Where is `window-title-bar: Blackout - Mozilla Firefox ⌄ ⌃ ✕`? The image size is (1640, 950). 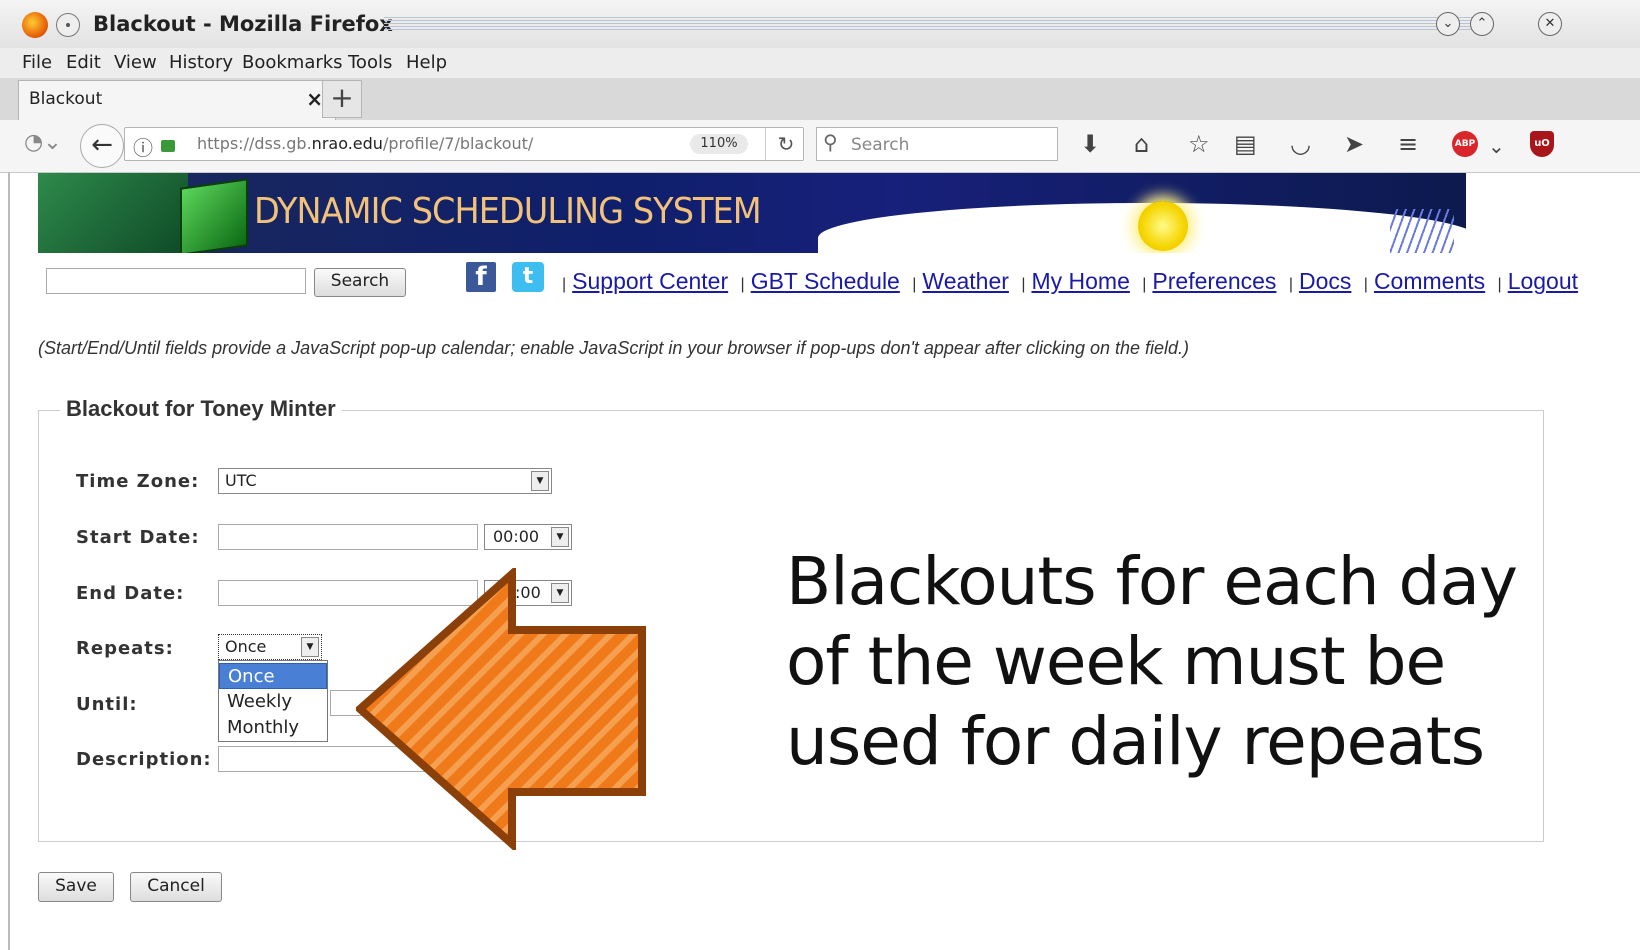
window-title-bar: Blackout - Mozilla Firefox ⌄ ⌃ ✕ is located at coordinates (820, 24).